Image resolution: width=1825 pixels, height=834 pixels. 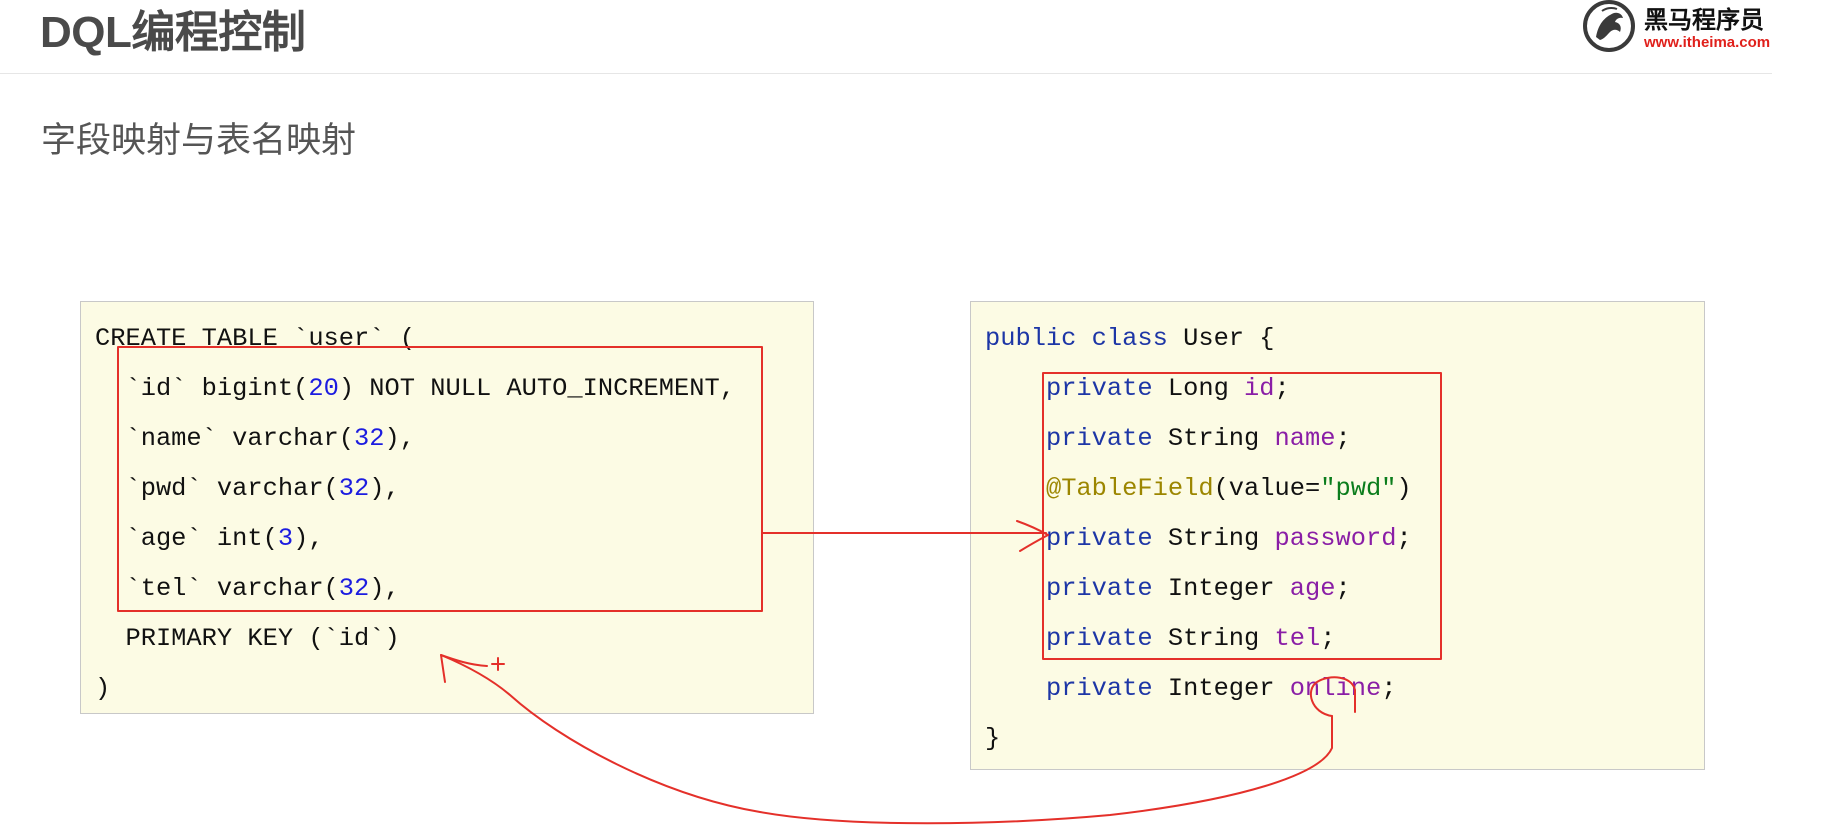 I want to click on java-code-line: }, so click(x=1344, y=739).